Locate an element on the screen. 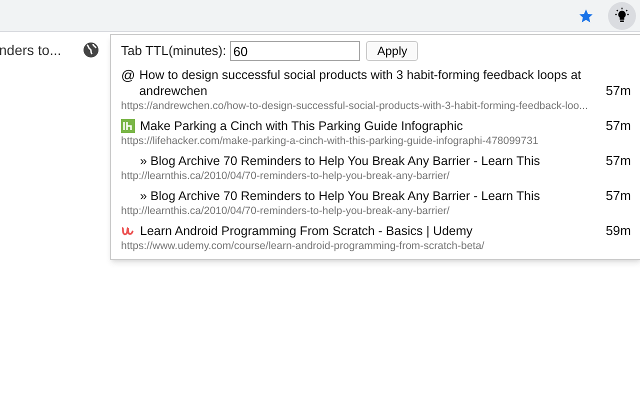 The height and width of the screenshot is (400, 640). apply-button: Apply is located at coordinates (392, 51).